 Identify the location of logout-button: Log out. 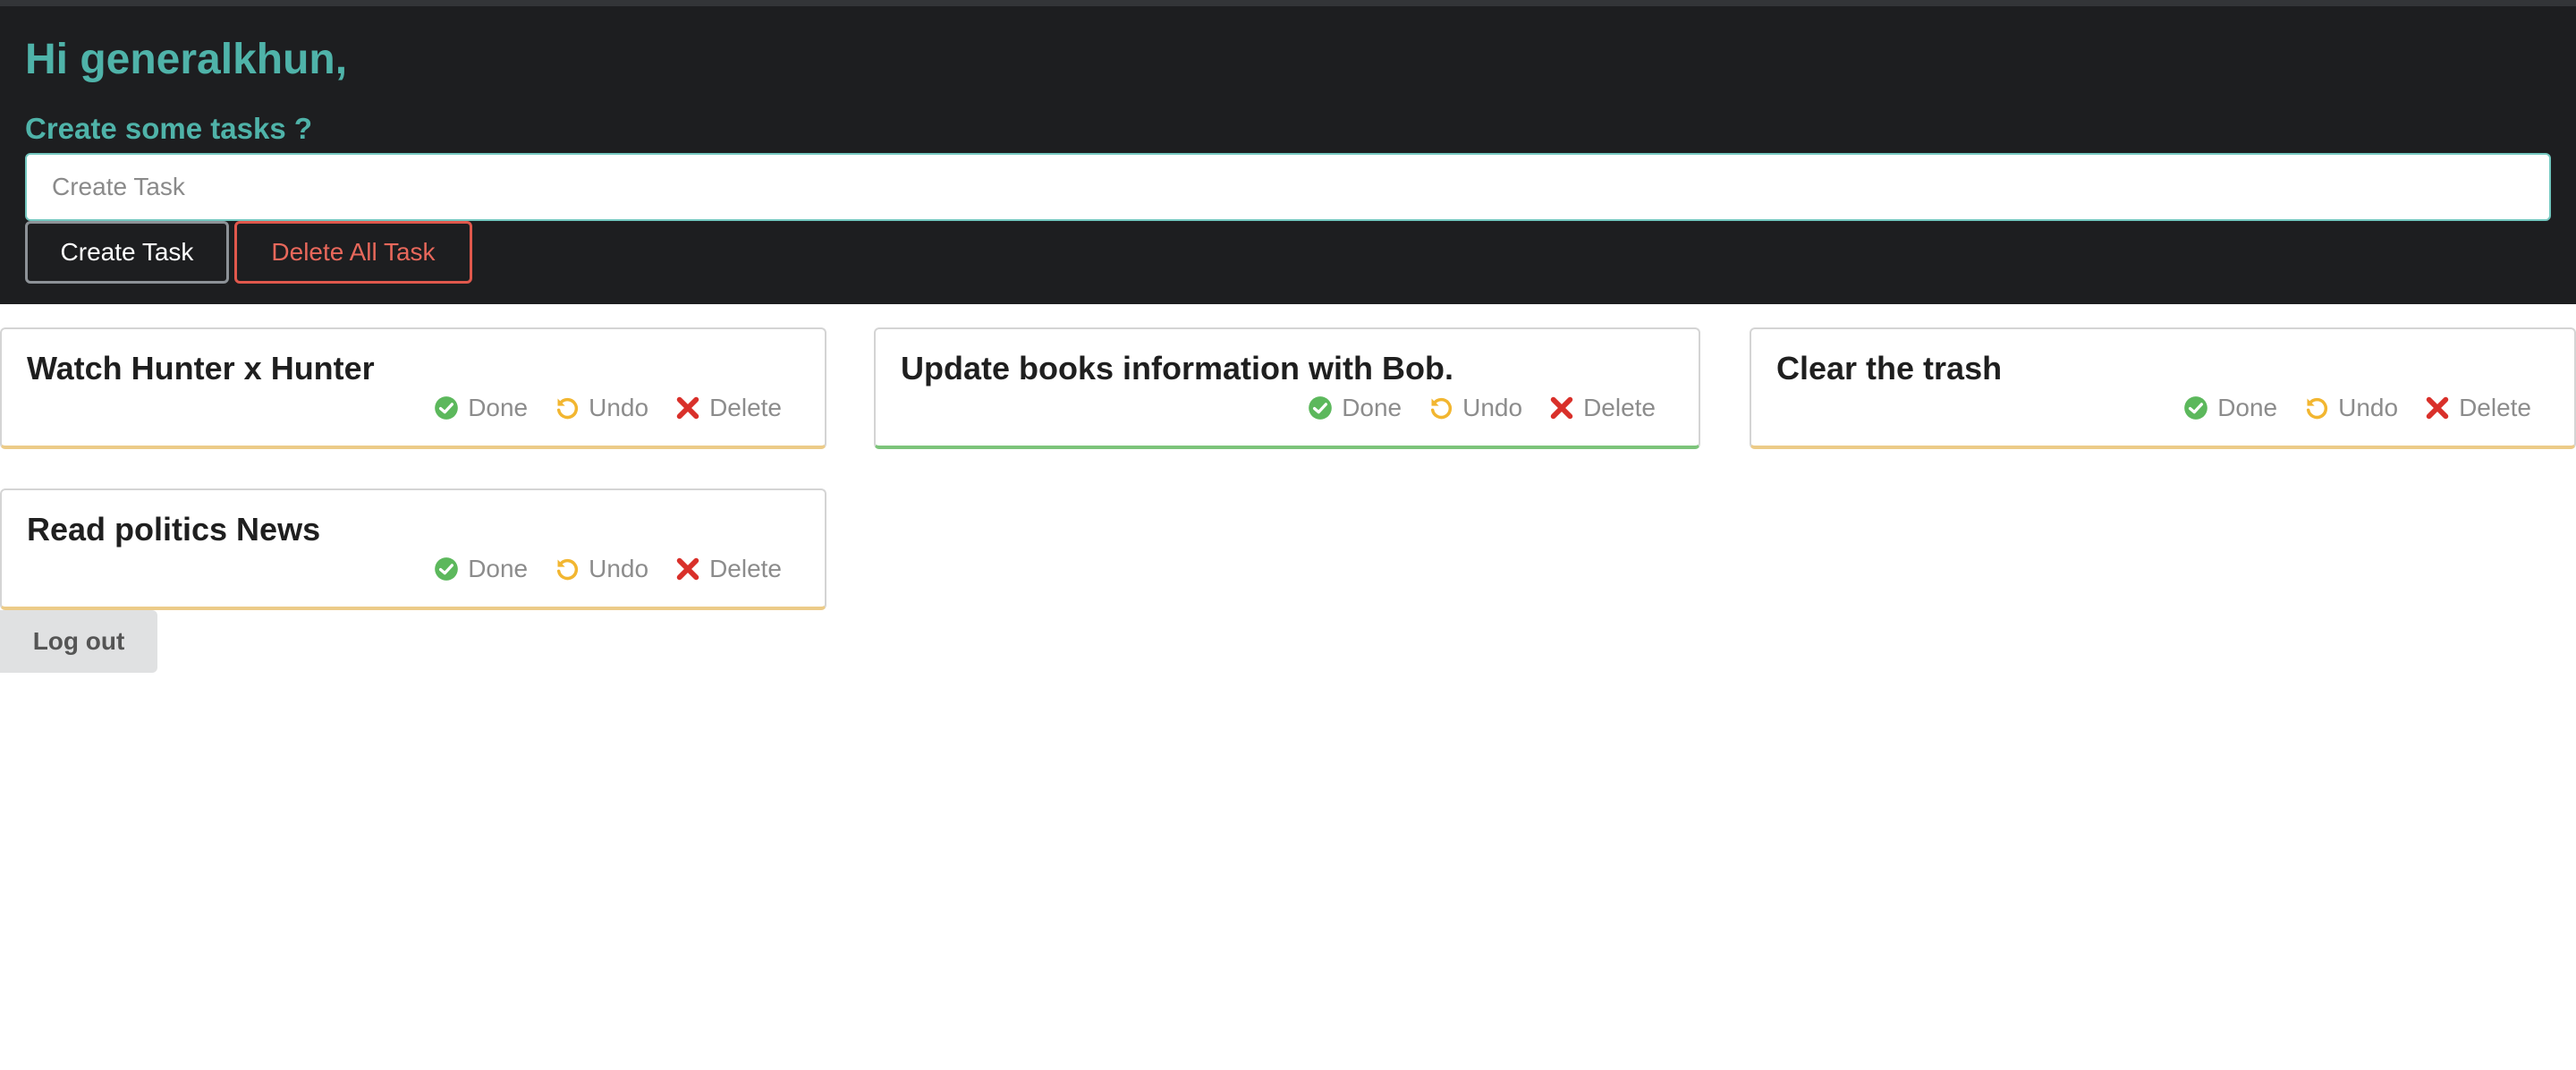
(78, 641).